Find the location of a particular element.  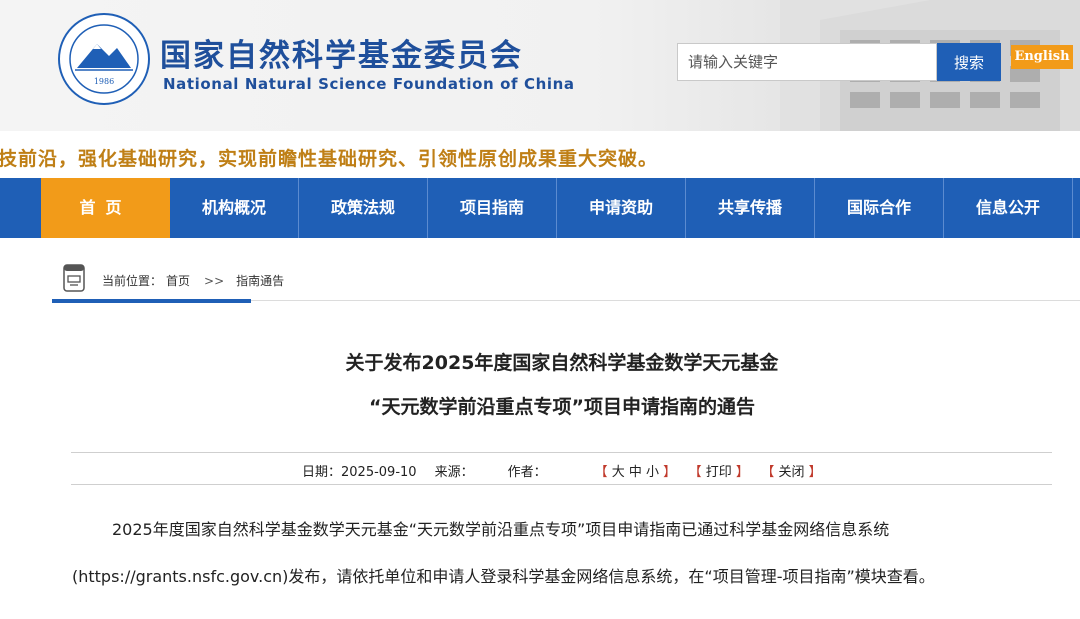

nav-item-guide: 项目指南 is located at coordinates (492, 208).